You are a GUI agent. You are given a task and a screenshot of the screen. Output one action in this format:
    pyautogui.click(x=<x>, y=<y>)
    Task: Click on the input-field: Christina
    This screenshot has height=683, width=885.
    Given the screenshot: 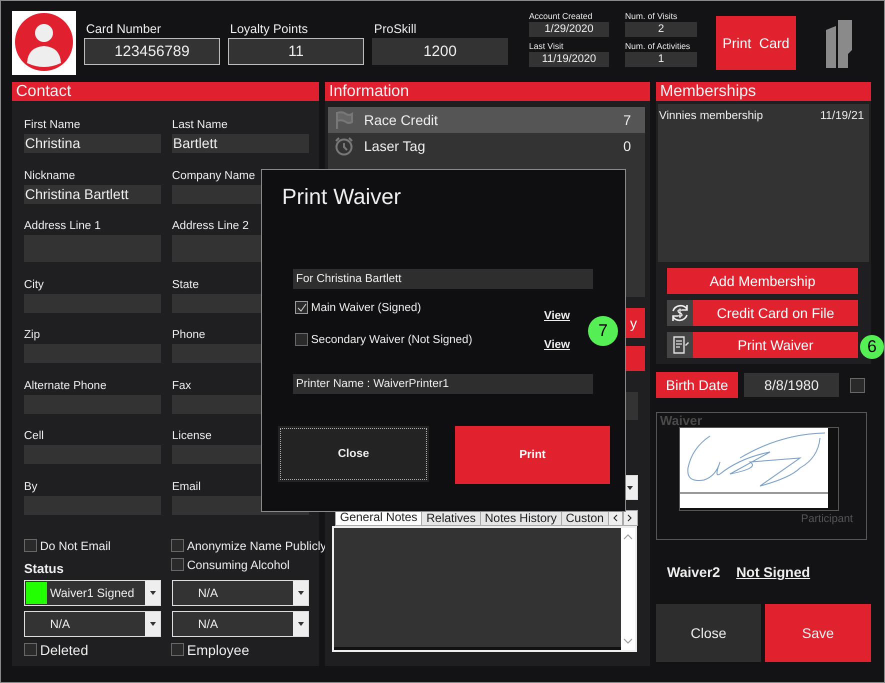 What is the action you would take?
    pyautogui.click(x=92, y=143)
    